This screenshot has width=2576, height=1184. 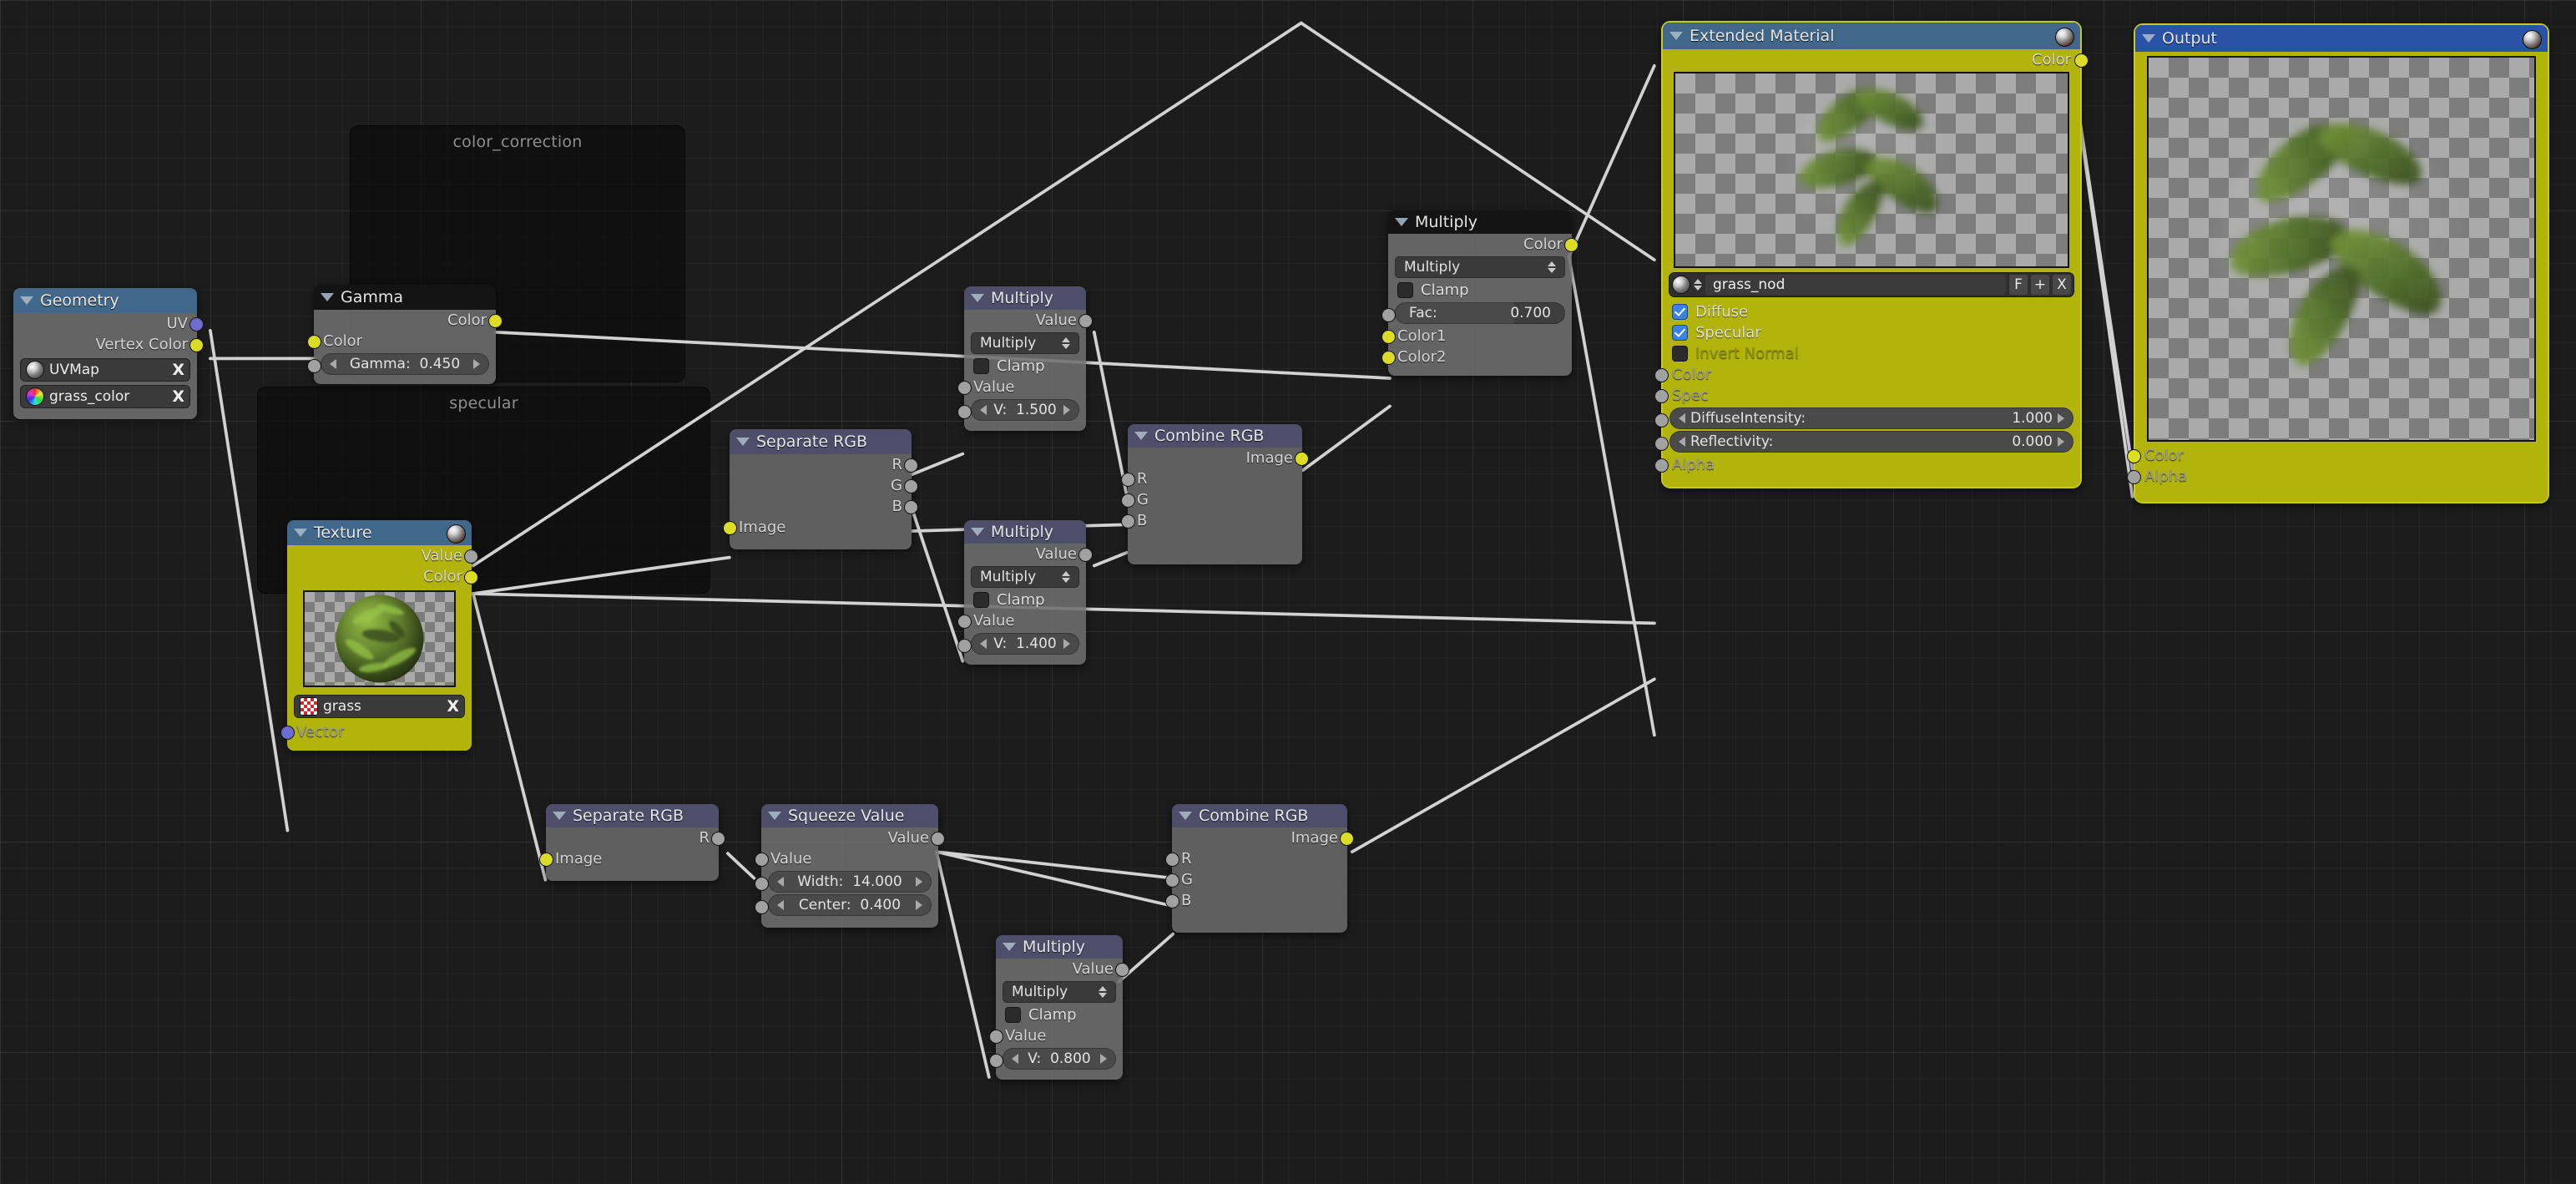 I want to click on socket-g-out, so click(x=911, y=486).